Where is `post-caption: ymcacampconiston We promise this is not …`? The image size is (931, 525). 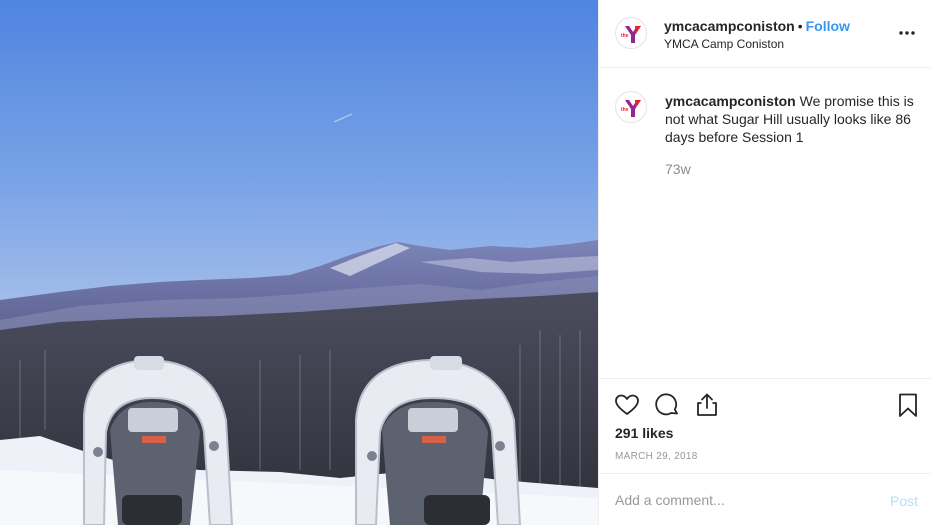
post-caption: ymcacampconiston We promise this is not … is located at coordinates (790, 119).